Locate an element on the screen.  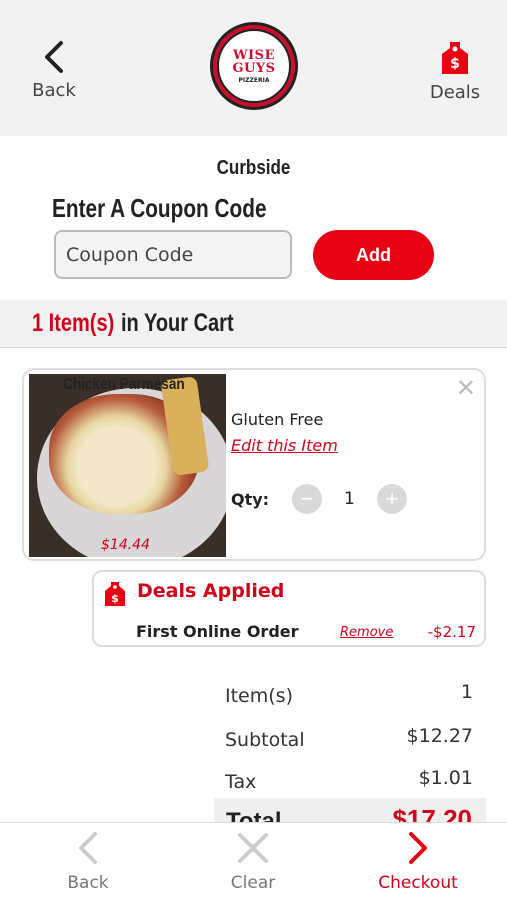
qty-increase-button: + is located at coordinates (392, 499).